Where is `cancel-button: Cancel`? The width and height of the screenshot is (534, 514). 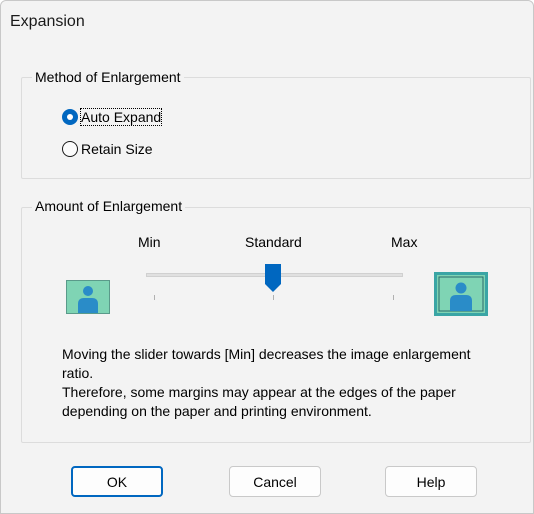
cancel-button: Cancel is located at coordinates (275, 481).